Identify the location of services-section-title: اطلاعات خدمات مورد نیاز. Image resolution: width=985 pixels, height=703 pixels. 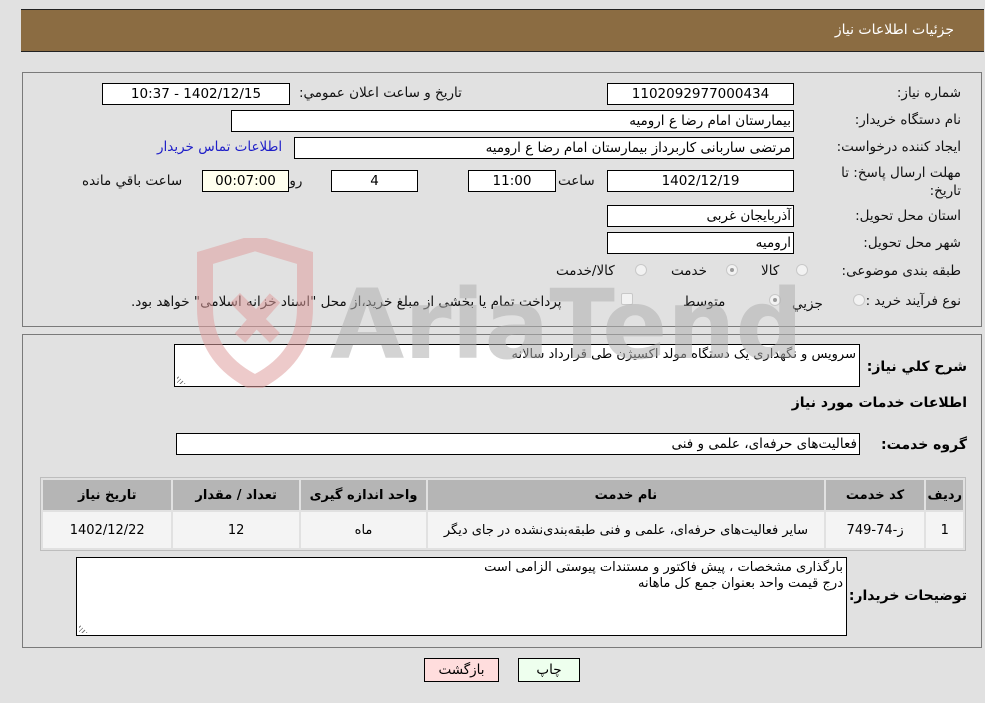
(879, 403).